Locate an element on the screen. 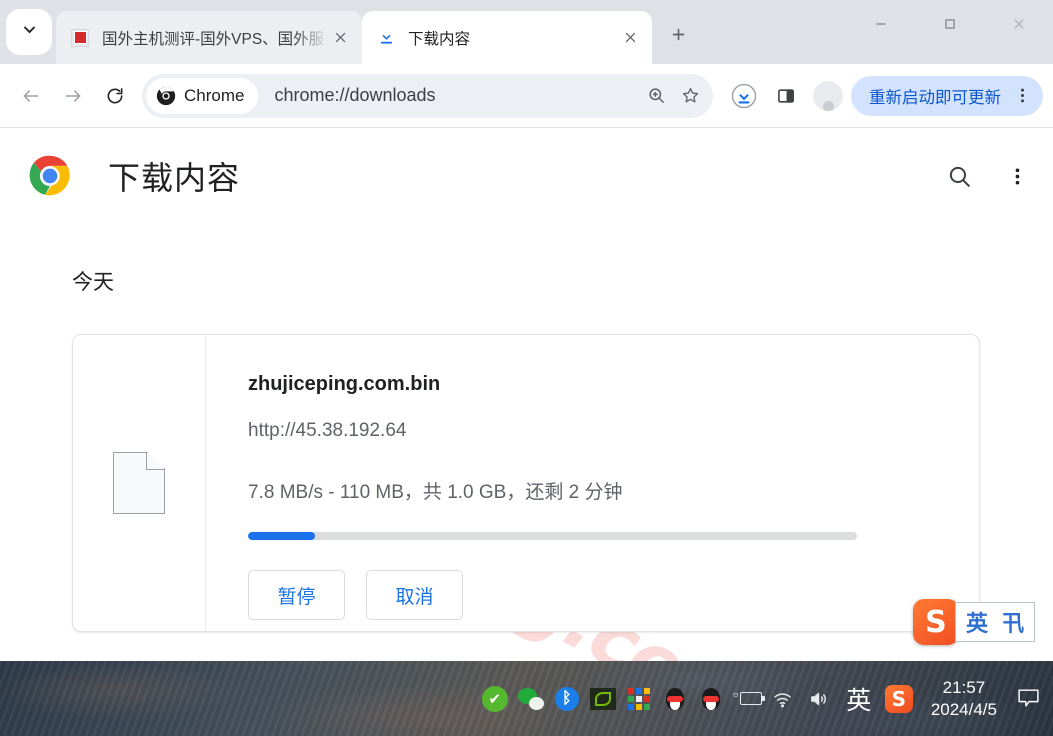  downloads-header-actions is located at coordinates (988, 176).